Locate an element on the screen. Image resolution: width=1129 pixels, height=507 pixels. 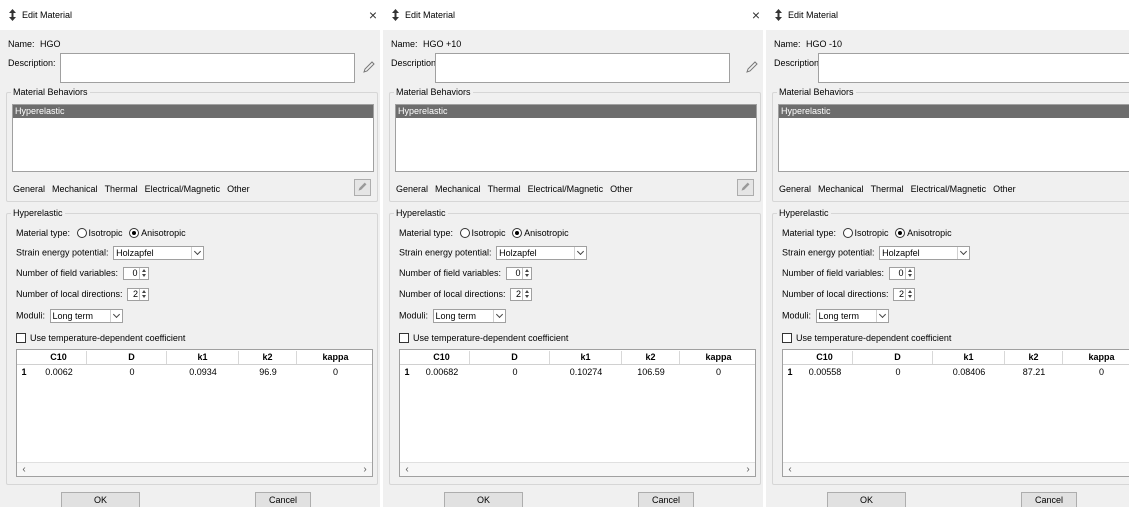
table-cell: 87.21 is located at coordinates (1034, 372).